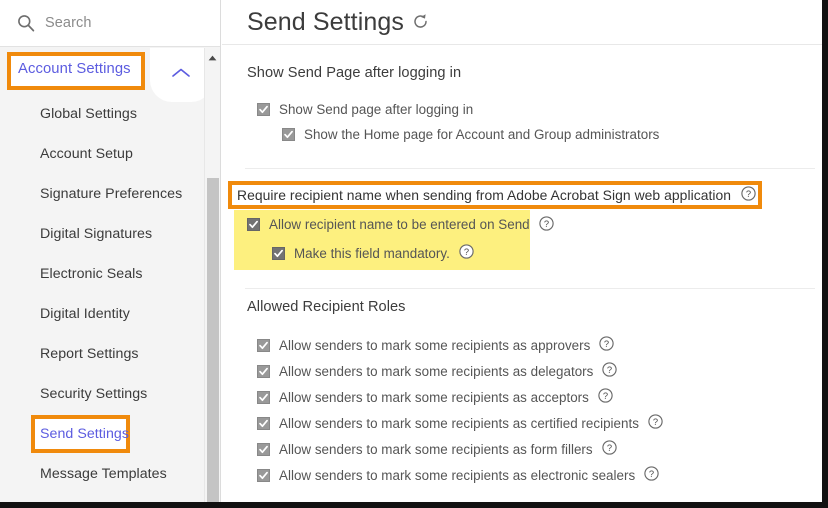 The image size is (828, 508). Describe the element at coordinates (354, 73) in the screenshot. I see `section-heading: Show Send Page after logging in` at that location.